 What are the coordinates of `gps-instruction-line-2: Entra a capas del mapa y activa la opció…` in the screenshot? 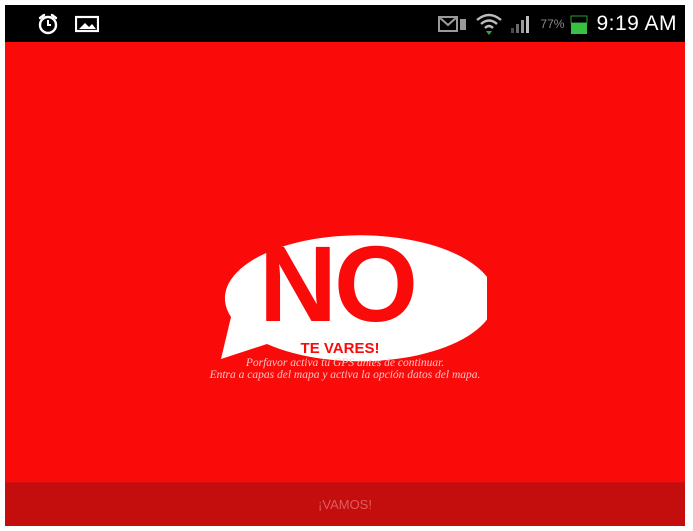 It's located at (345, 375).